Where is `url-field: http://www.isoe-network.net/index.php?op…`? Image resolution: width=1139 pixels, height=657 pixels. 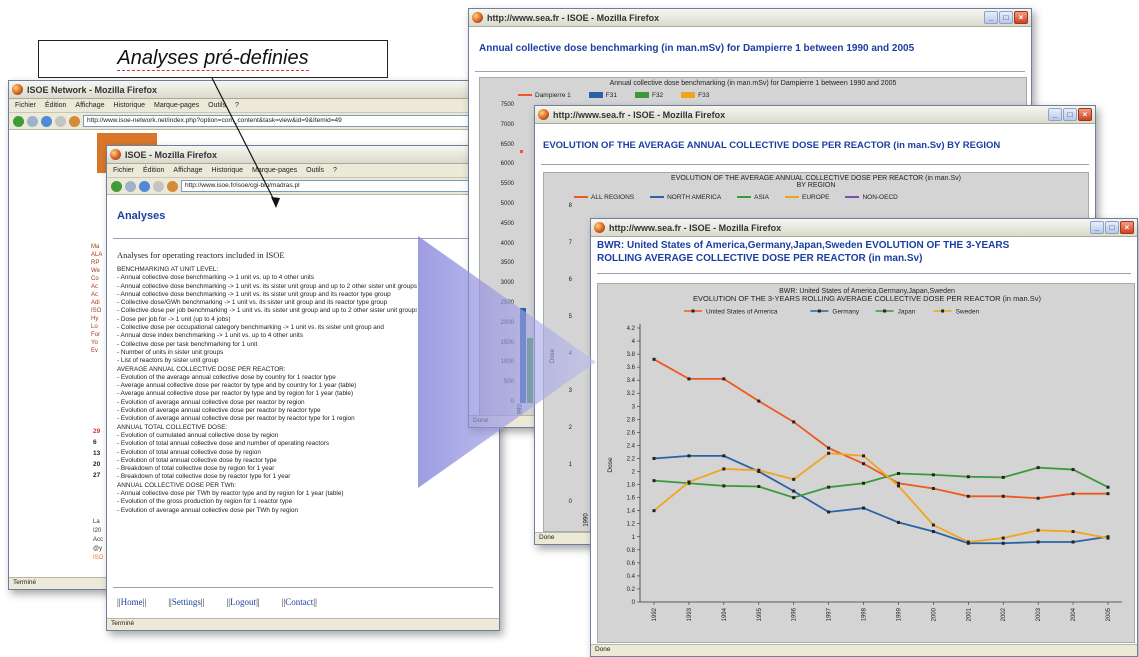 url-field: http://www.isoe-network.net/index.php?op… is located at coordinates (278, 121).